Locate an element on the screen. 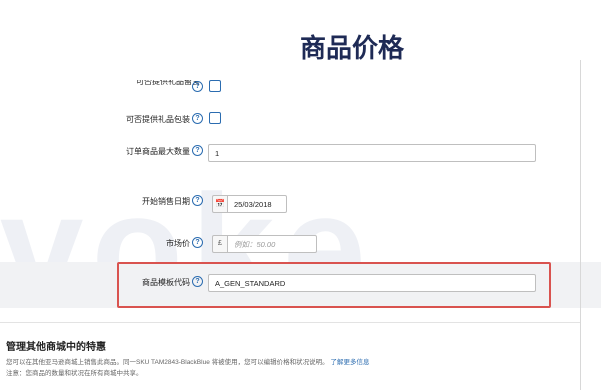 The width and height of the screenshot is (601, 390). max-order-qty-input: 1 is located at coordinates (372, 153).